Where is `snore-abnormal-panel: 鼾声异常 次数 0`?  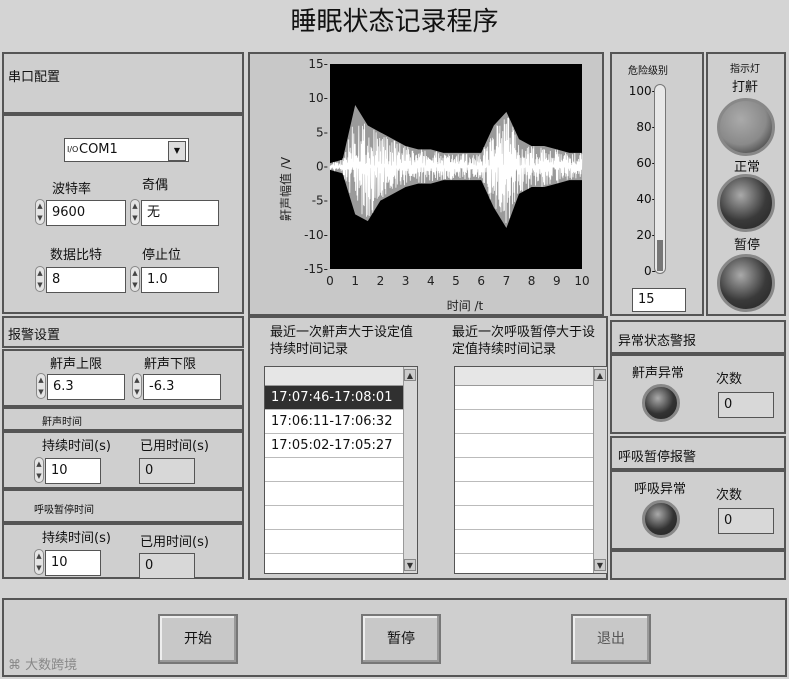 snore-abnormal-panel: 鼾声异常 次数 0 is located at coordinates (698, 394).